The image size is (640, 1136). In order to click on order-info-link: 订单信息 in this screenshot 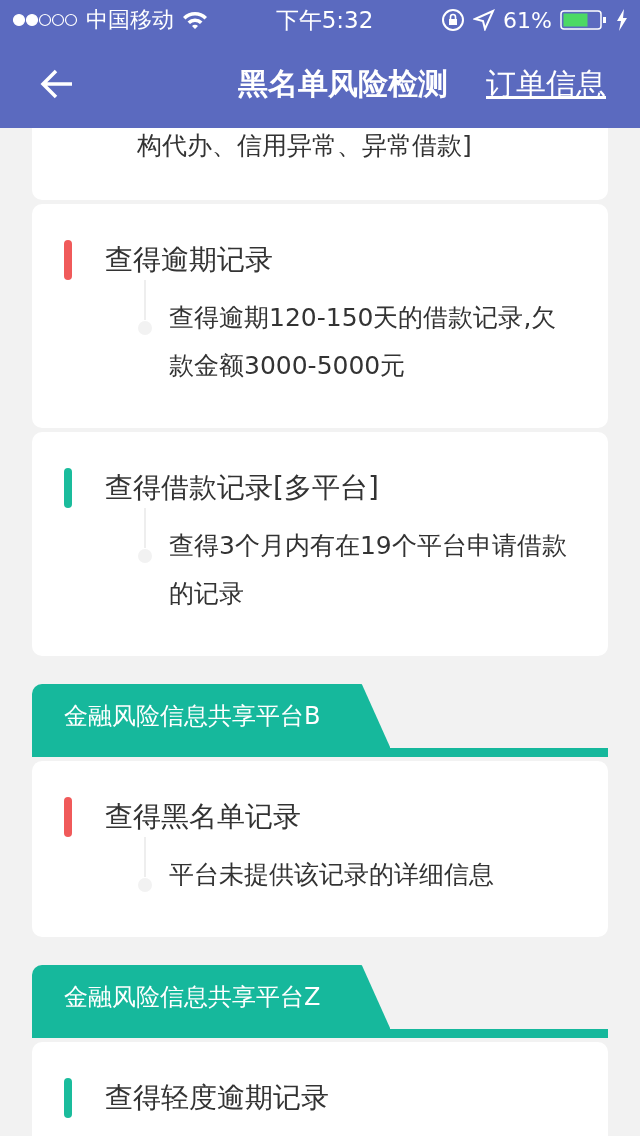, I will do `click(546, 84)`.